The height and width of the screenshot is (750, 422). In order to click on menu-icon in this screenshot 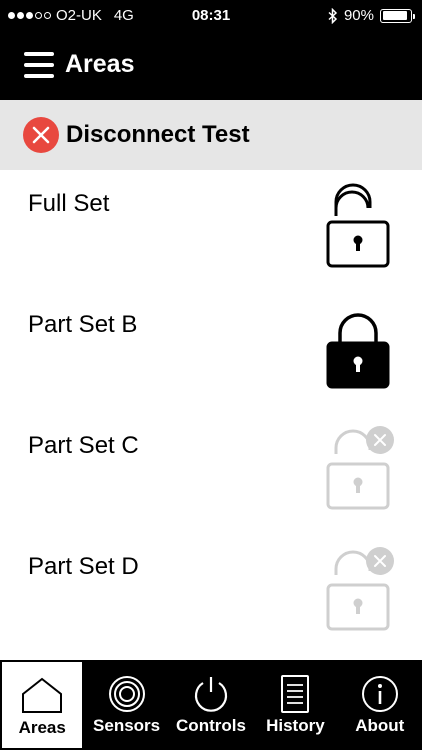, I will do `click(39, 65)`.